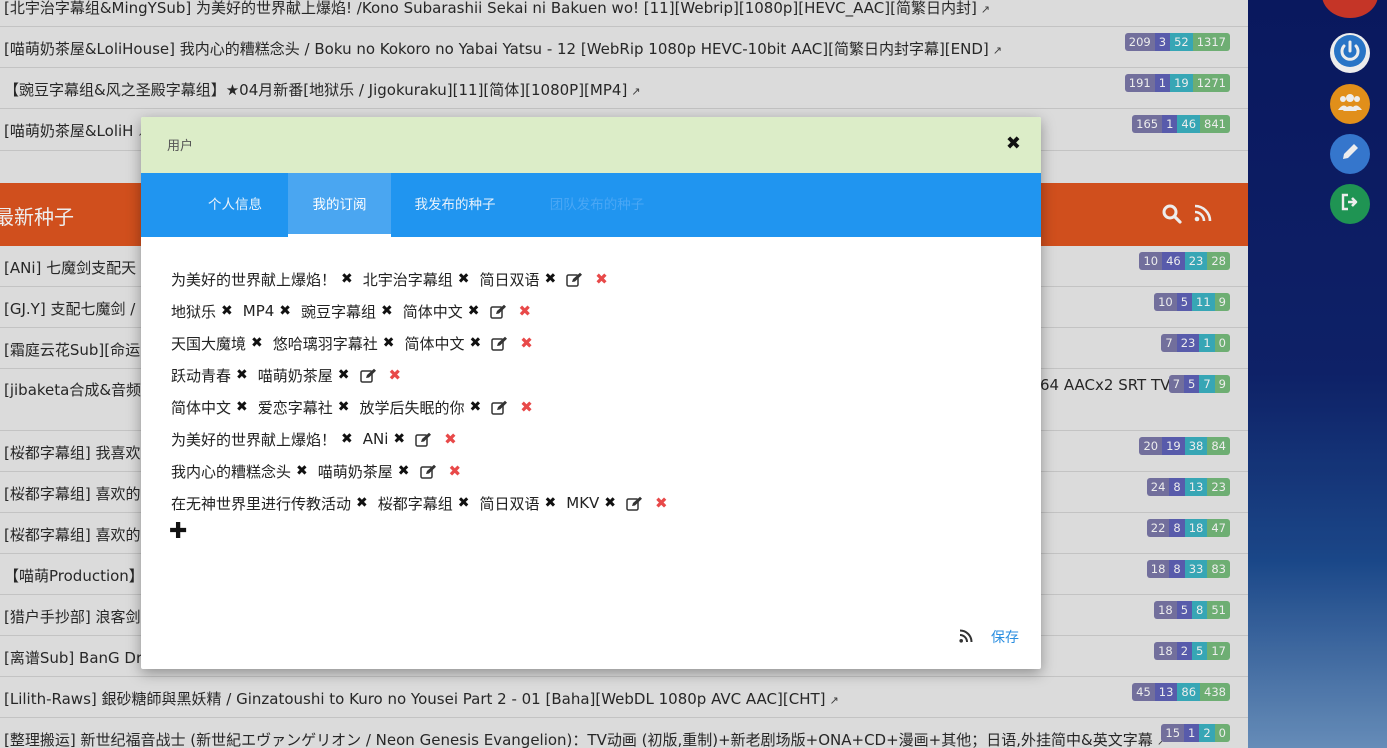  What do you see at coordinates (295, 407) in the screenshot?
I see `keyword-label: 爱恋字幕社` at bounding box center [295, 407].